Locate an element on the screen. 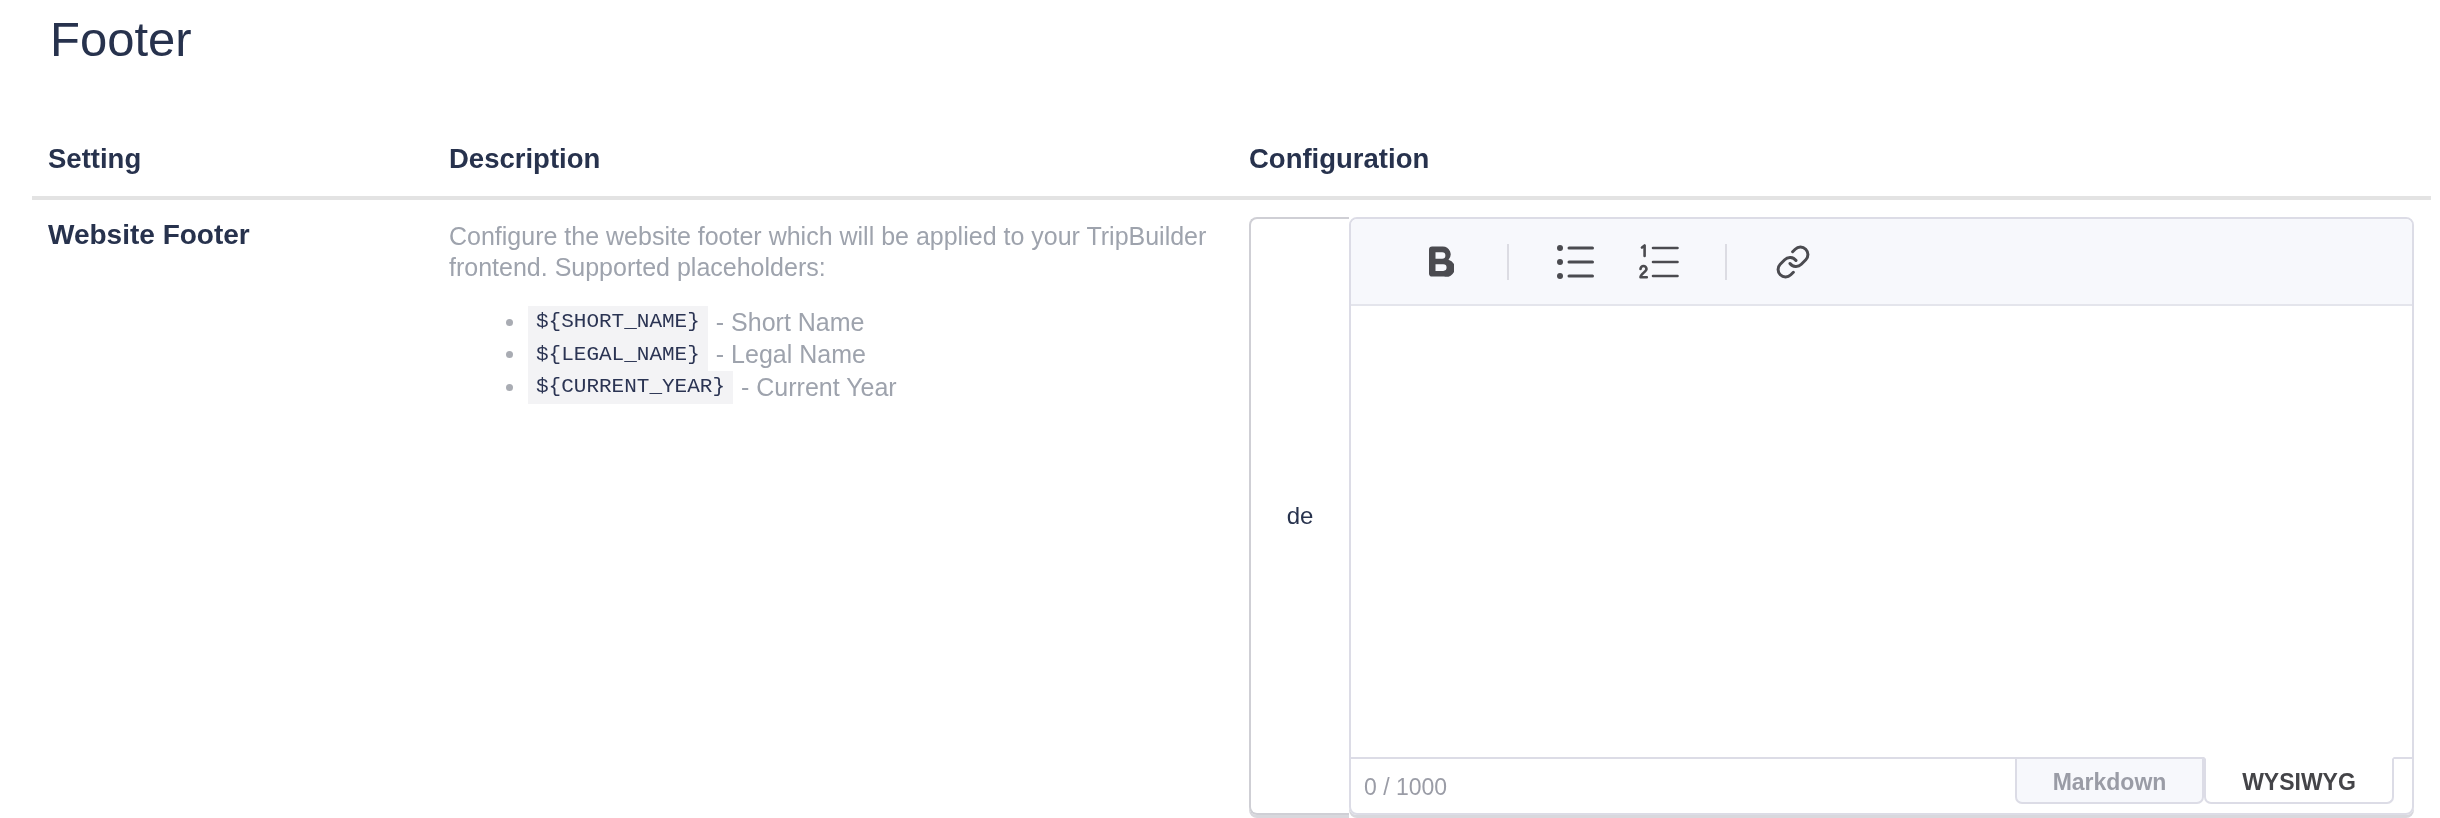  placeholder-code: ${LEGAL_NAME} is located at coordinates (618, 354).